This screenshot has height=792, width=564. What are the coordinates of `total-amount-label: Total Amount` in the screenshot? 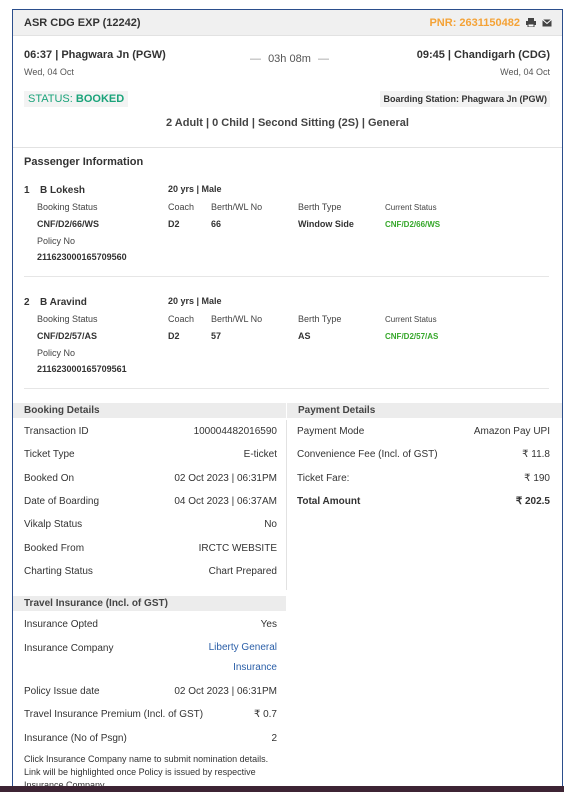 It's located at (329, 501).